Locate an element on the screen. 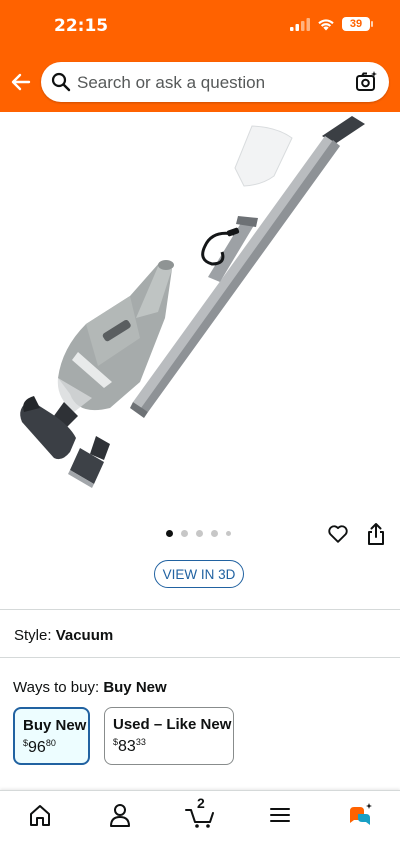  status-bar: 22:15 39 is located at coordinates (200, 27).